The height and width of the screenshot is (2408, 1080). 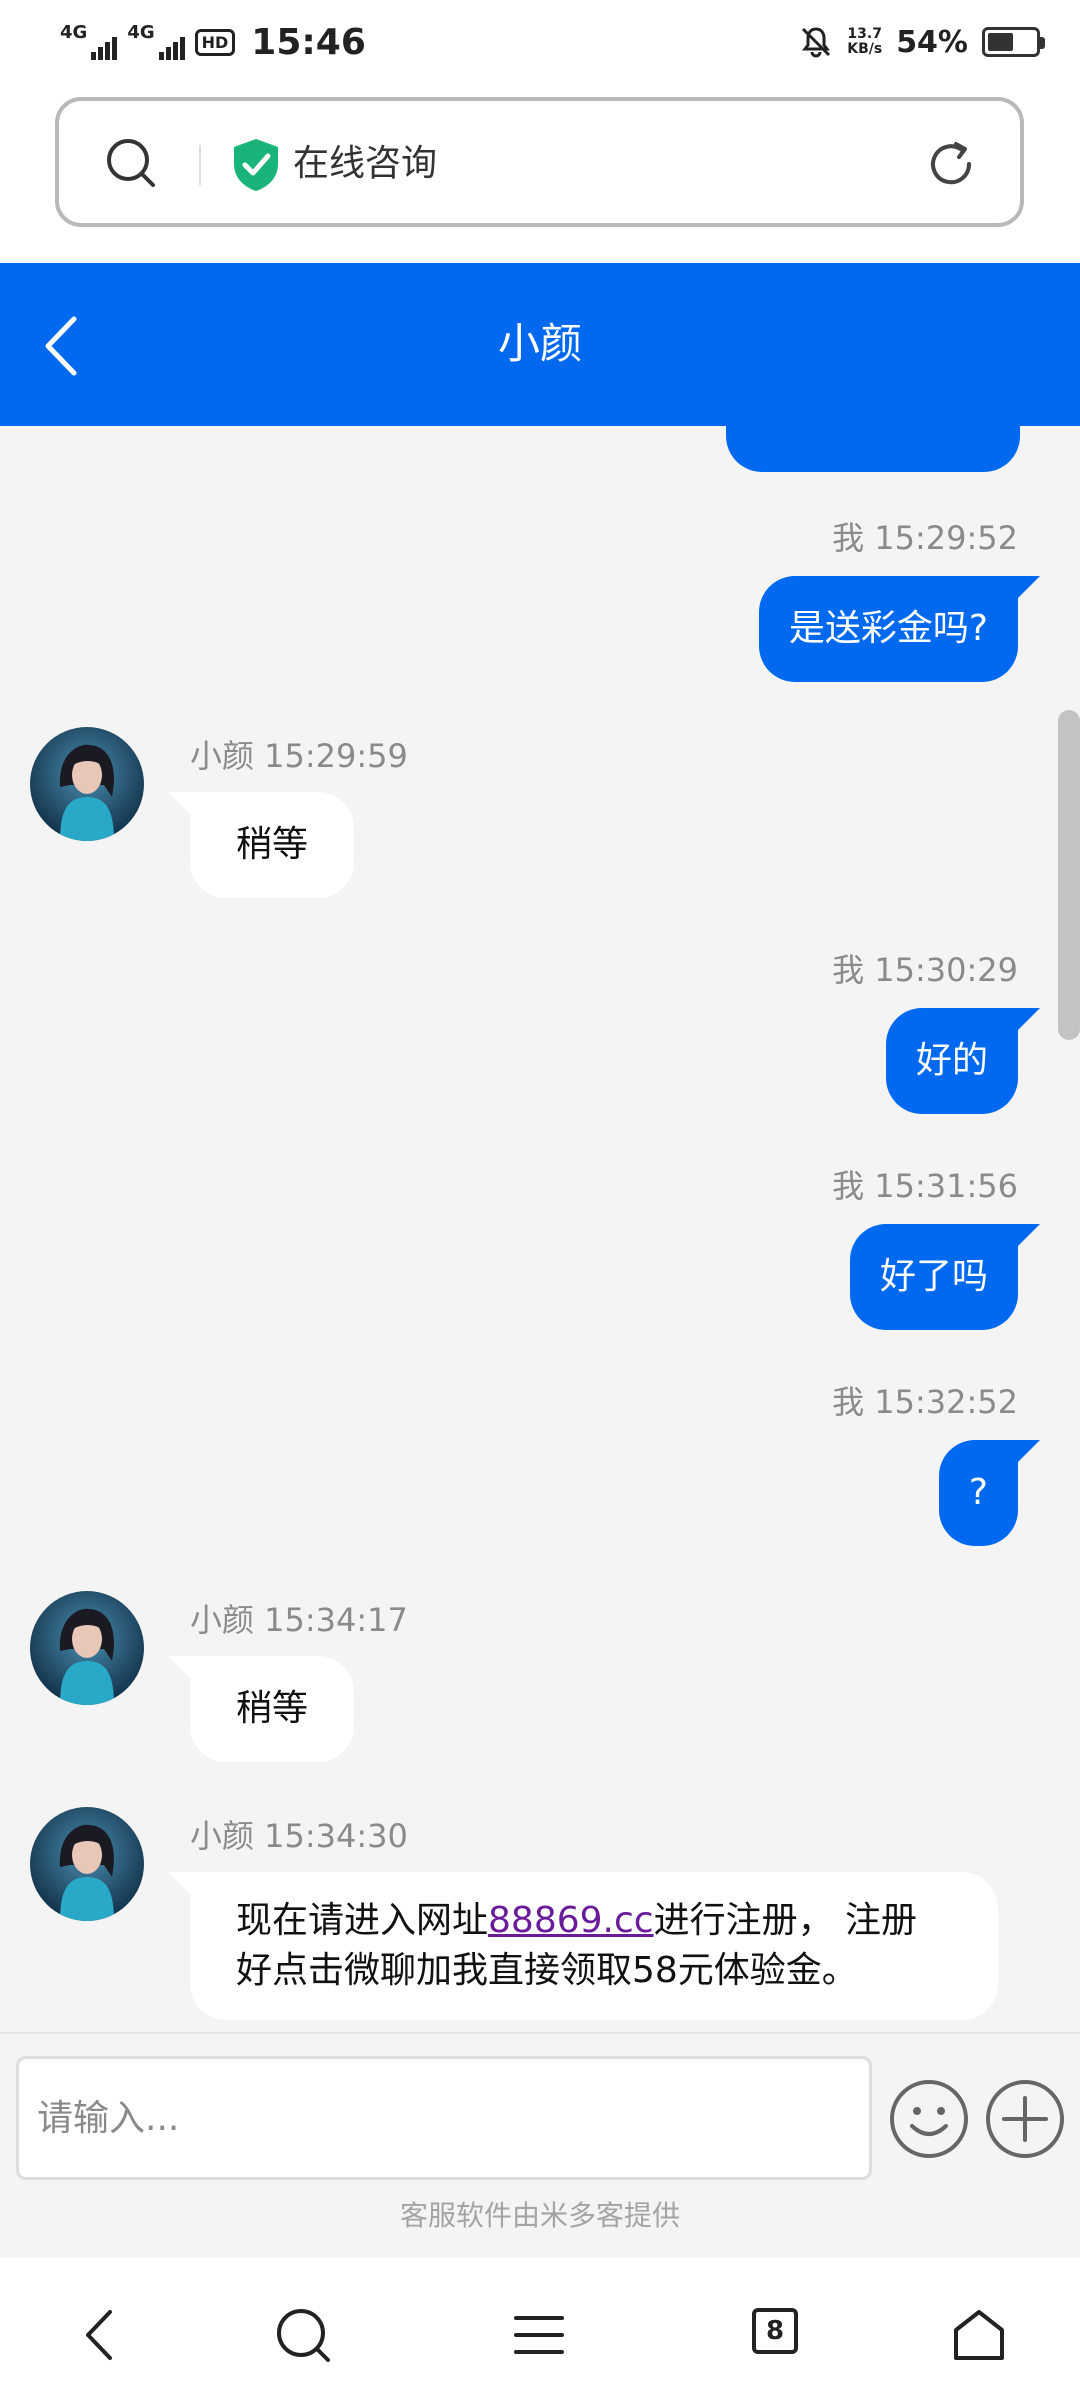 What do you see at coordinates (929, 2119) in the screenshot?
I see `emoji-icon` at bounding box center [929, 2119].